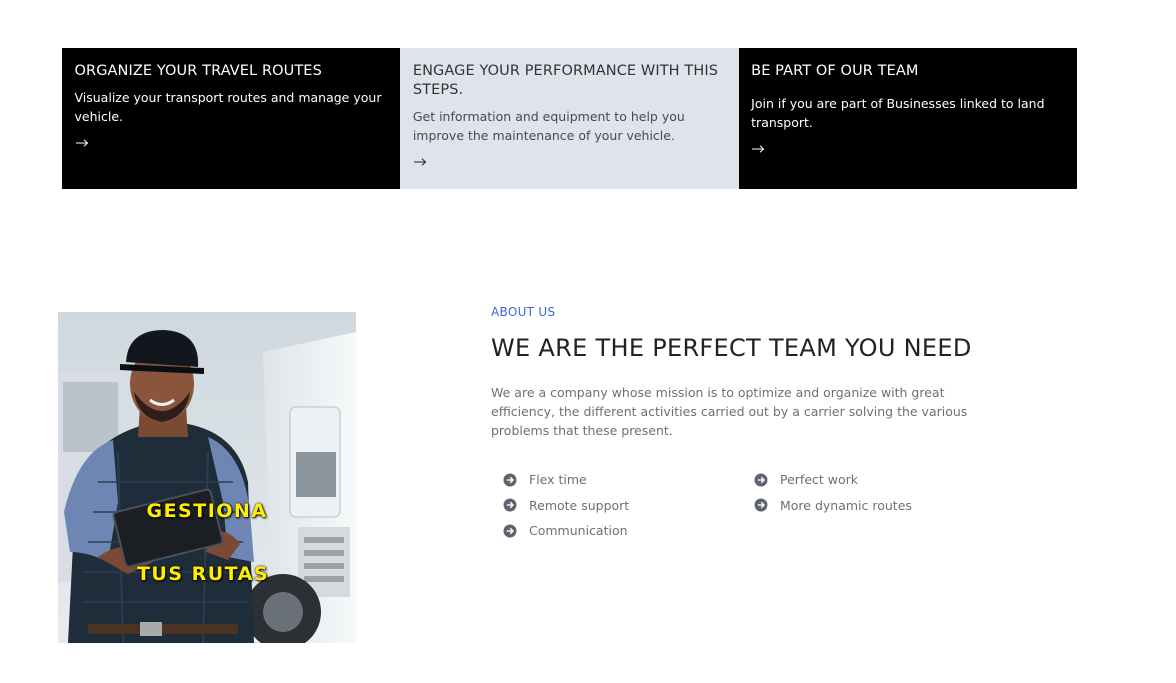 The width and height of the screenshot is (1176, 683). I want to click on feature-label: Perfect work, so click(819, 479).